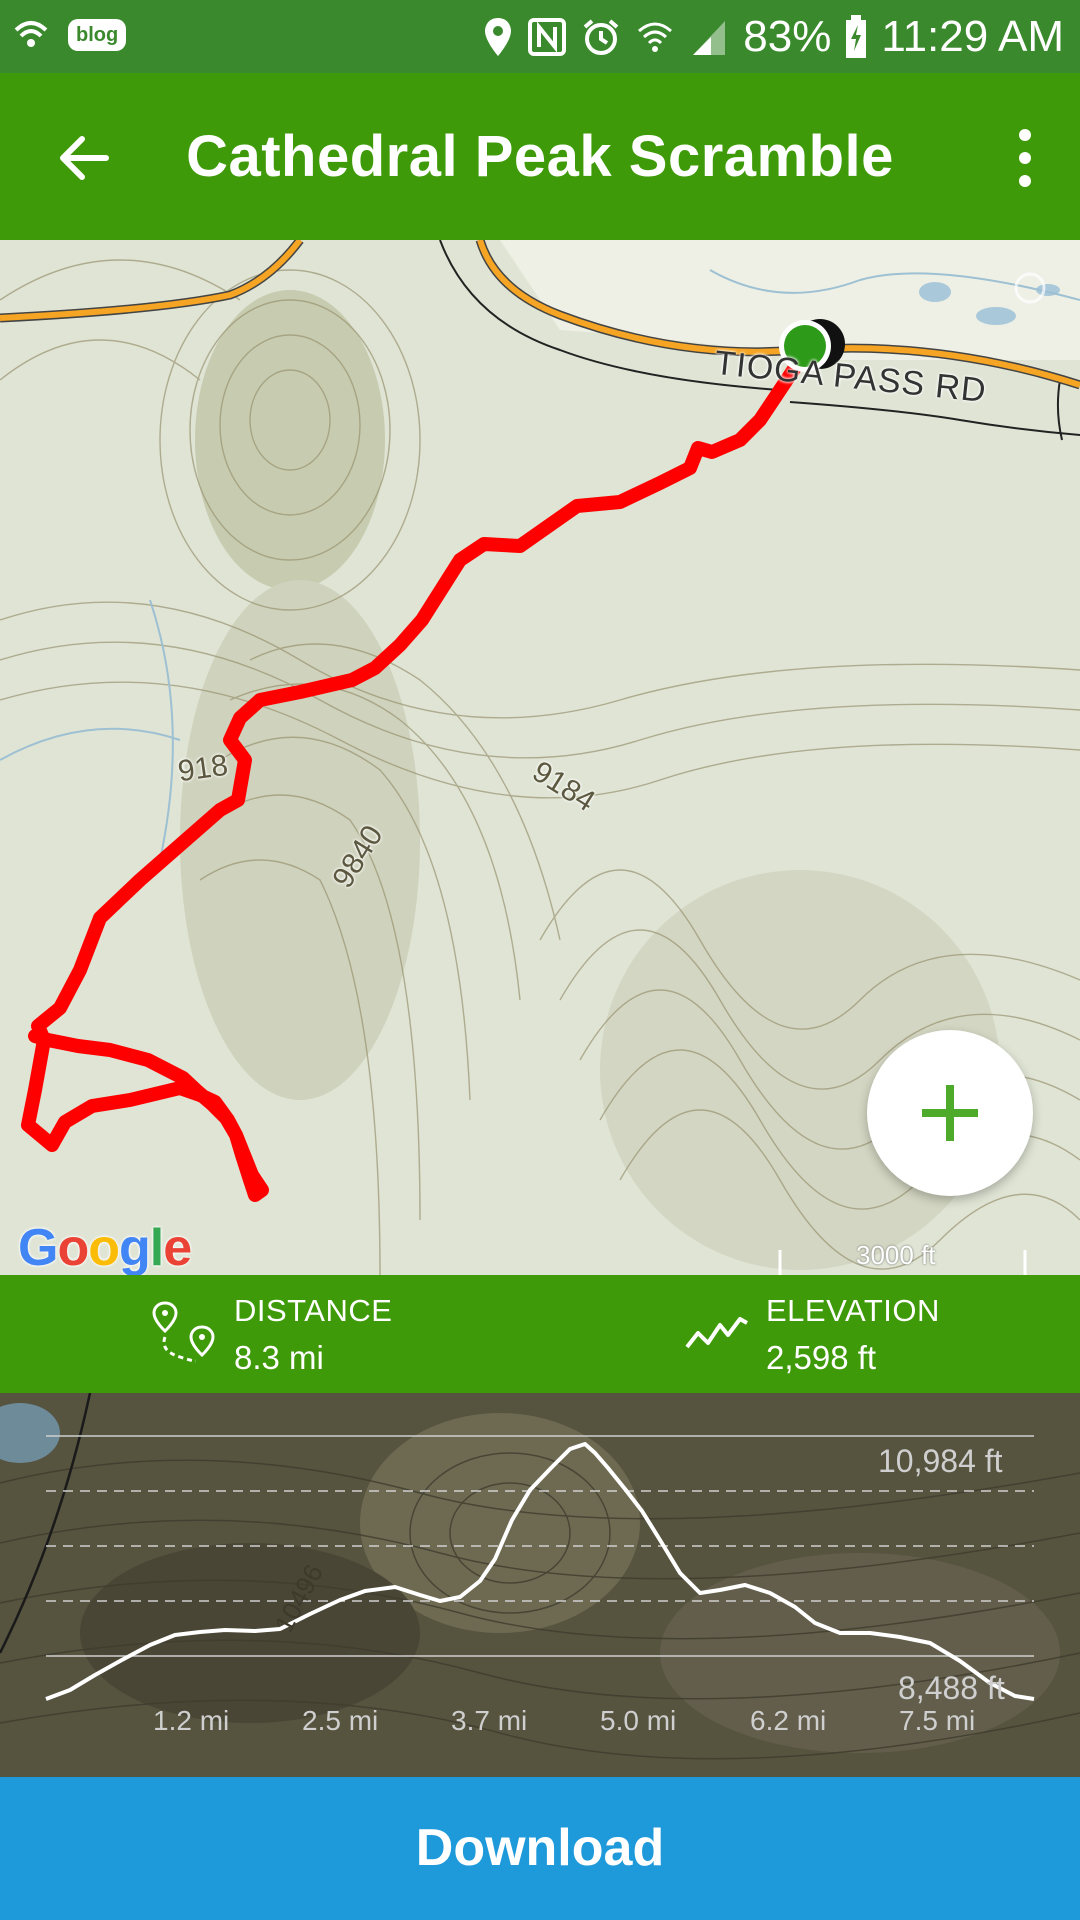 Image resolution: width=1080 pixels, height=1920 pixels. I want to click on wifi-call-icon, so click(31, 34).